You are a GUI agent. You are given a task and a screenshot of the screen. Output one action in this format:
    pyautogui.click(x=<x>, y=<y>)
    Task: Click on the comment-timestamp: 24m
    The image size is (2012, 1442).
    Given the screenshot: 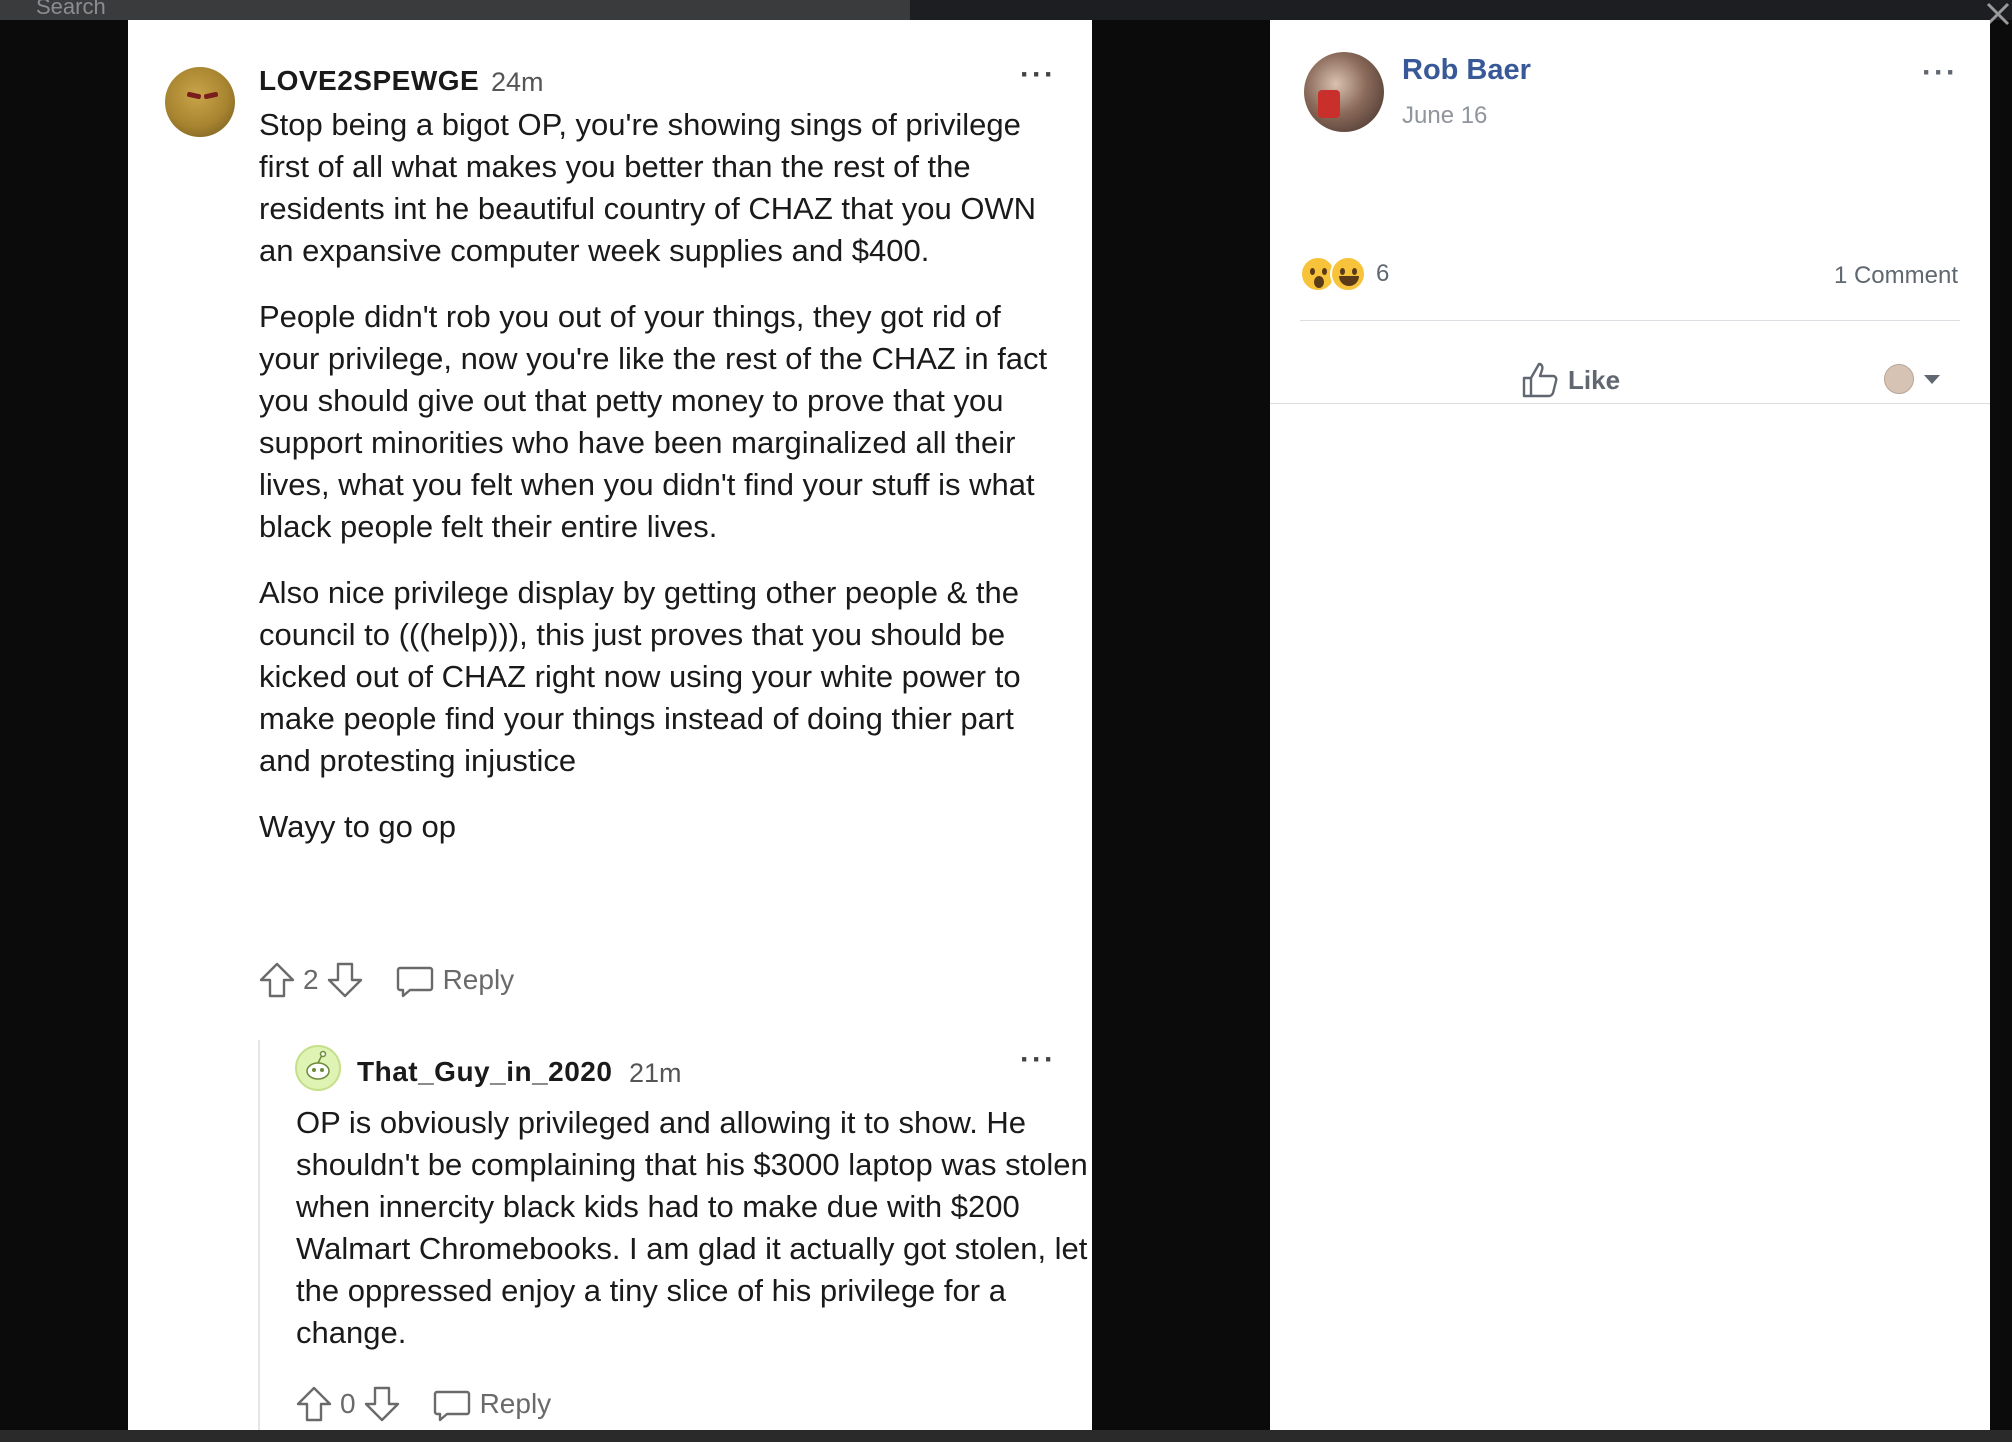 What is the action you would take?
    pyautogui.click(x=517, y=82)
    